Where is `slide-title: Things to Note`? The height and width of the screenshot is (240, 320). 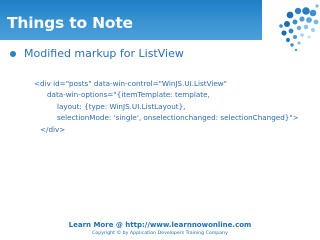 slide-title: Things to Note is located at coordinates (70, 23).